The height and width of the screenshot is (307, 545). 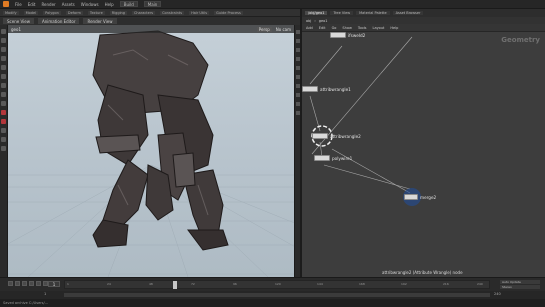 I want to click on node-attribwrangle2: attribwrangle2, so click(x=336, y=136).